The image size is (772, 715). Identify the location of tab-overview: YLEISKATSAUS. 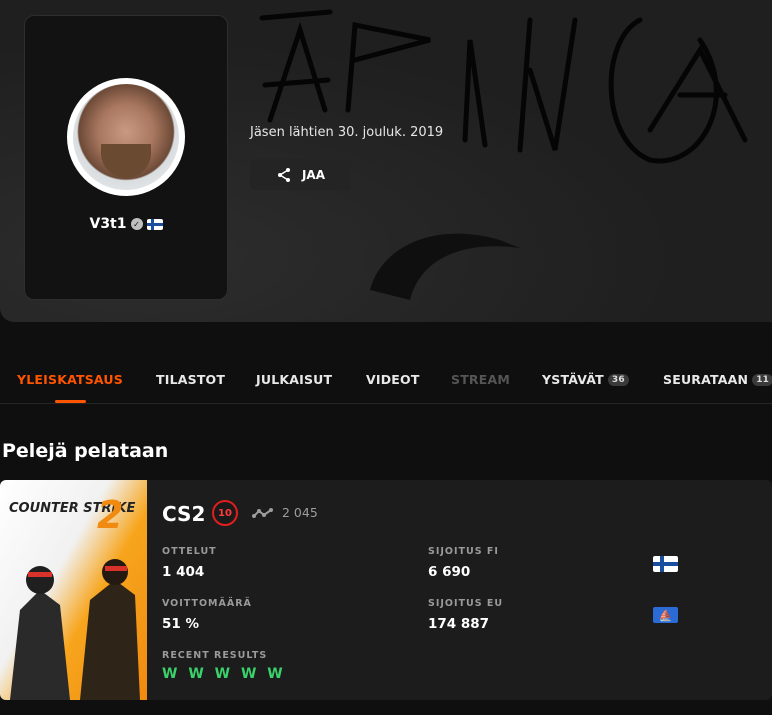
(70, 379).